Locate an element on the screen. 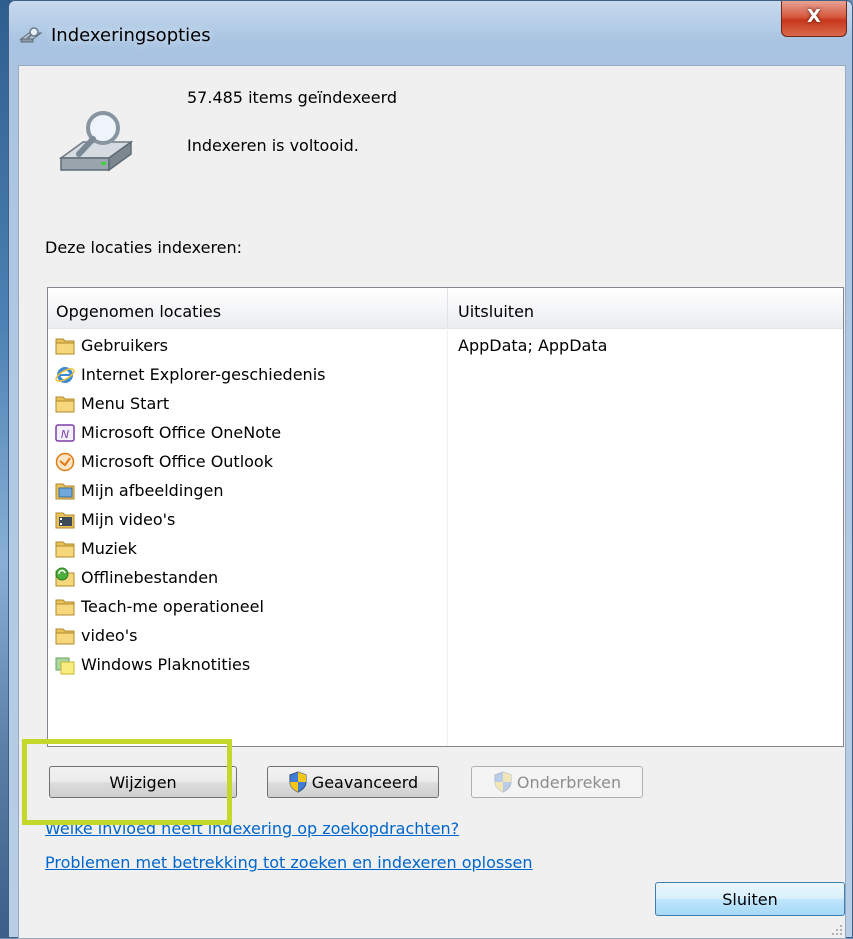 The height and width of the screenshot is (939, 853). locations-label: Deze locaties indexeren: is located at coordinates (144, 247).